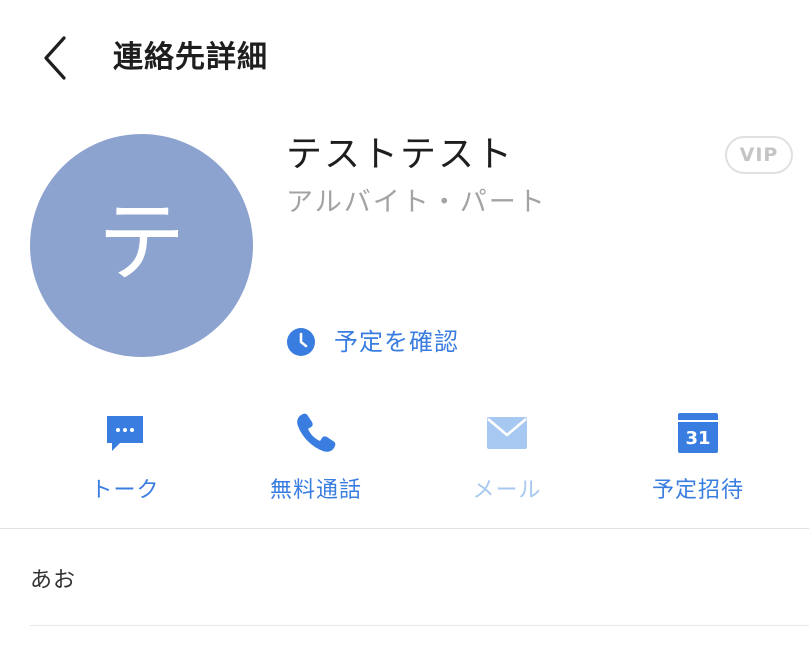  What do you see at coordinates (125, 433) in the screenshot?
I see `chat-bubble-icon` at bounding box center [125, 433].